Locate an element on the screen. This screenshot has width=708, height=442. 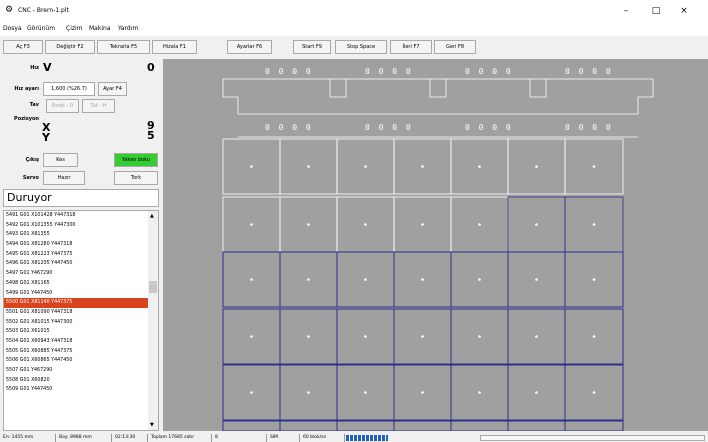
status-total-lines: Toplam 17685 satır is located at coordinates (180, 438).